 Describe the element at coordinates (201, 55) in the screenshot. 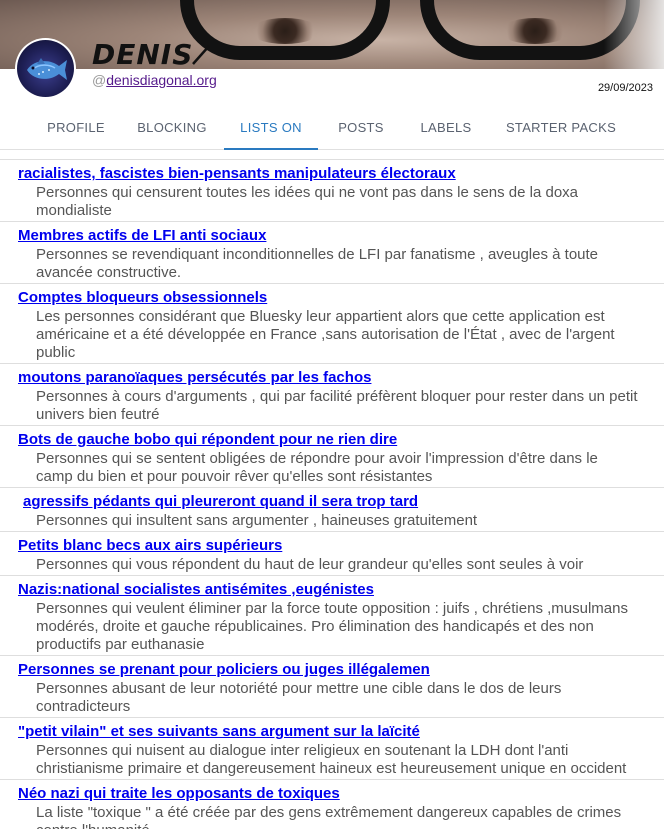

I see `slash-icon` at that location.